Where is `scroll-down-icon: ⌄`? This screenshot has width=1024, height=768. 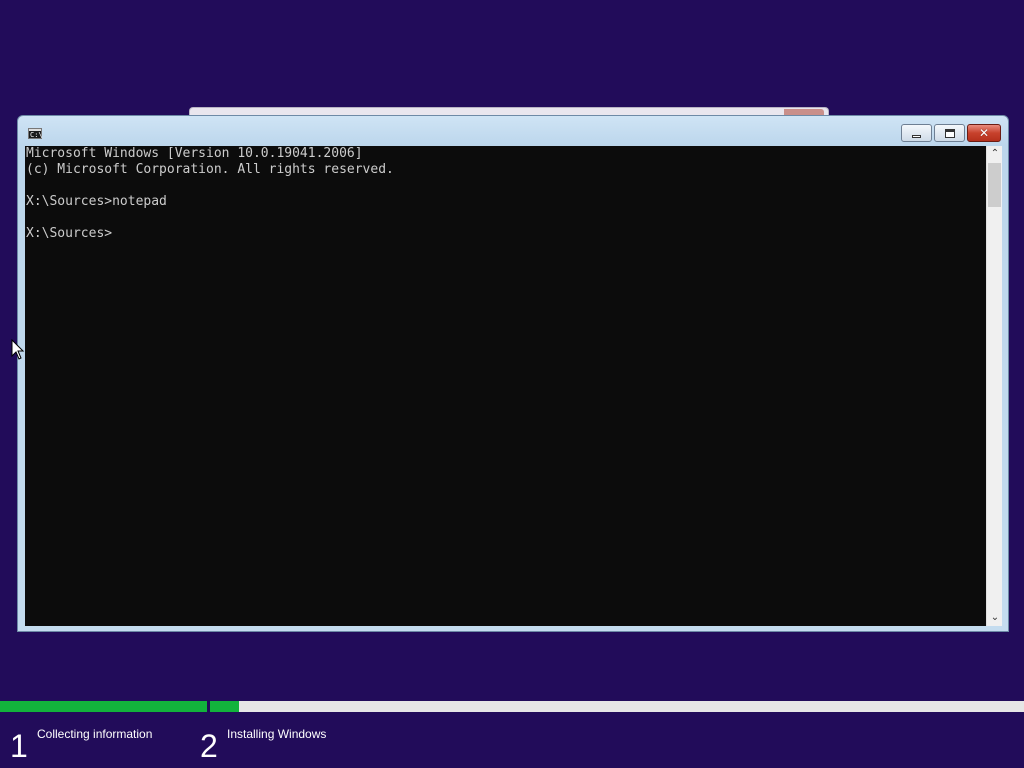 scroll-down-icon: ⌄ is located at coordinates (995, 618).